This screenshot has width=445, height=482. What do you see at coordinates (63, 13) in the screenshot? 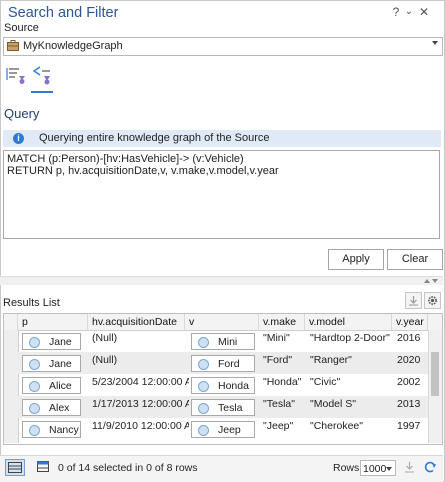
I see `pane-title: Search and Filter` at bounding box center [63, 13].